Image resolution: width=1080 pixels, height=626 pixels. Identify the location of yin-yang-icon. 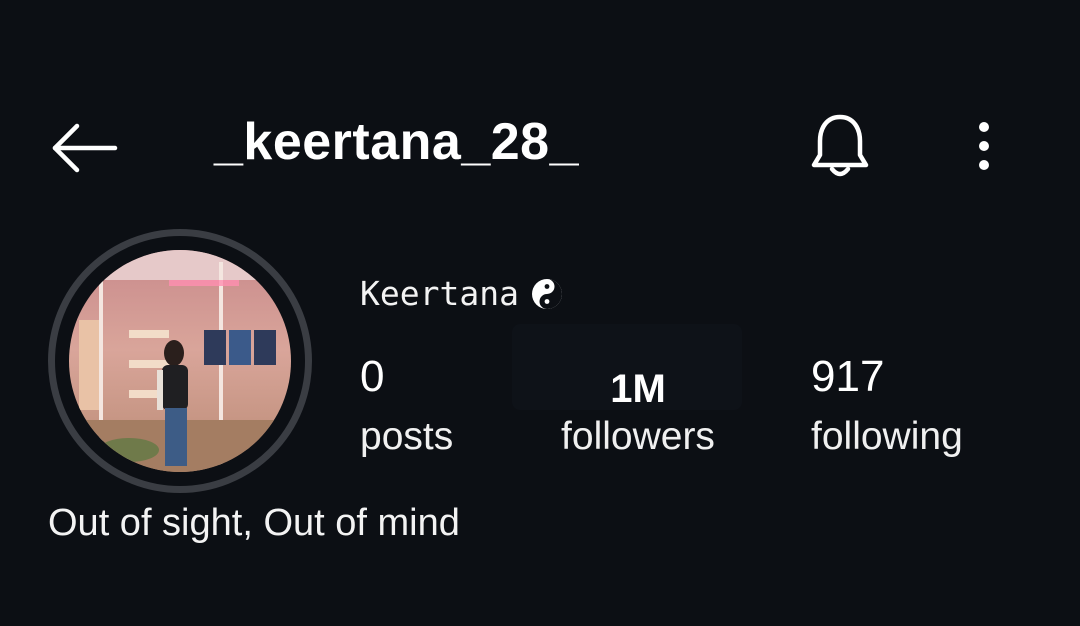
(547, 294).